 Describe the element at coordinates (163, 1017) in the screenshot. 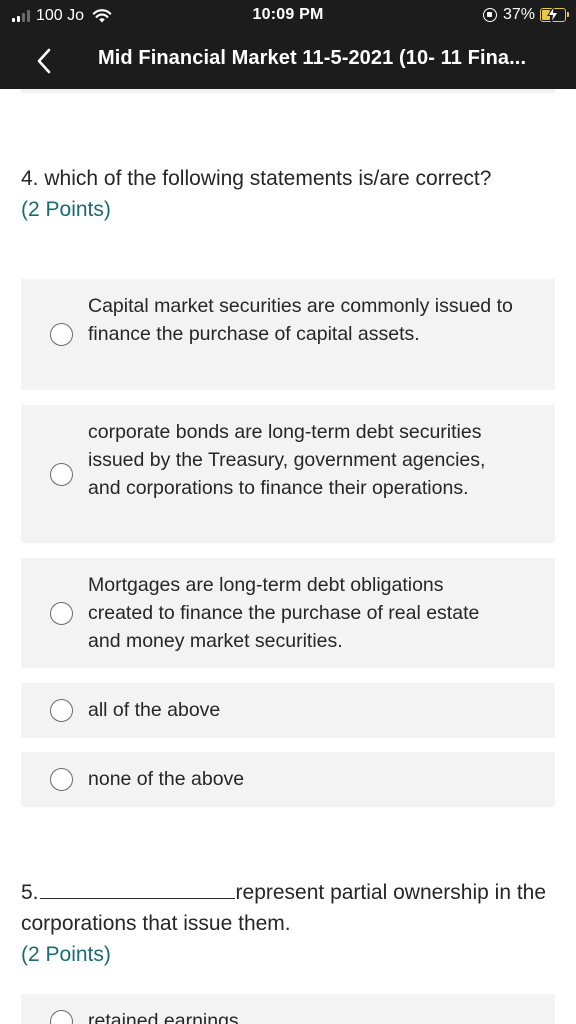

I see `option-label: retained earnings` at that location.